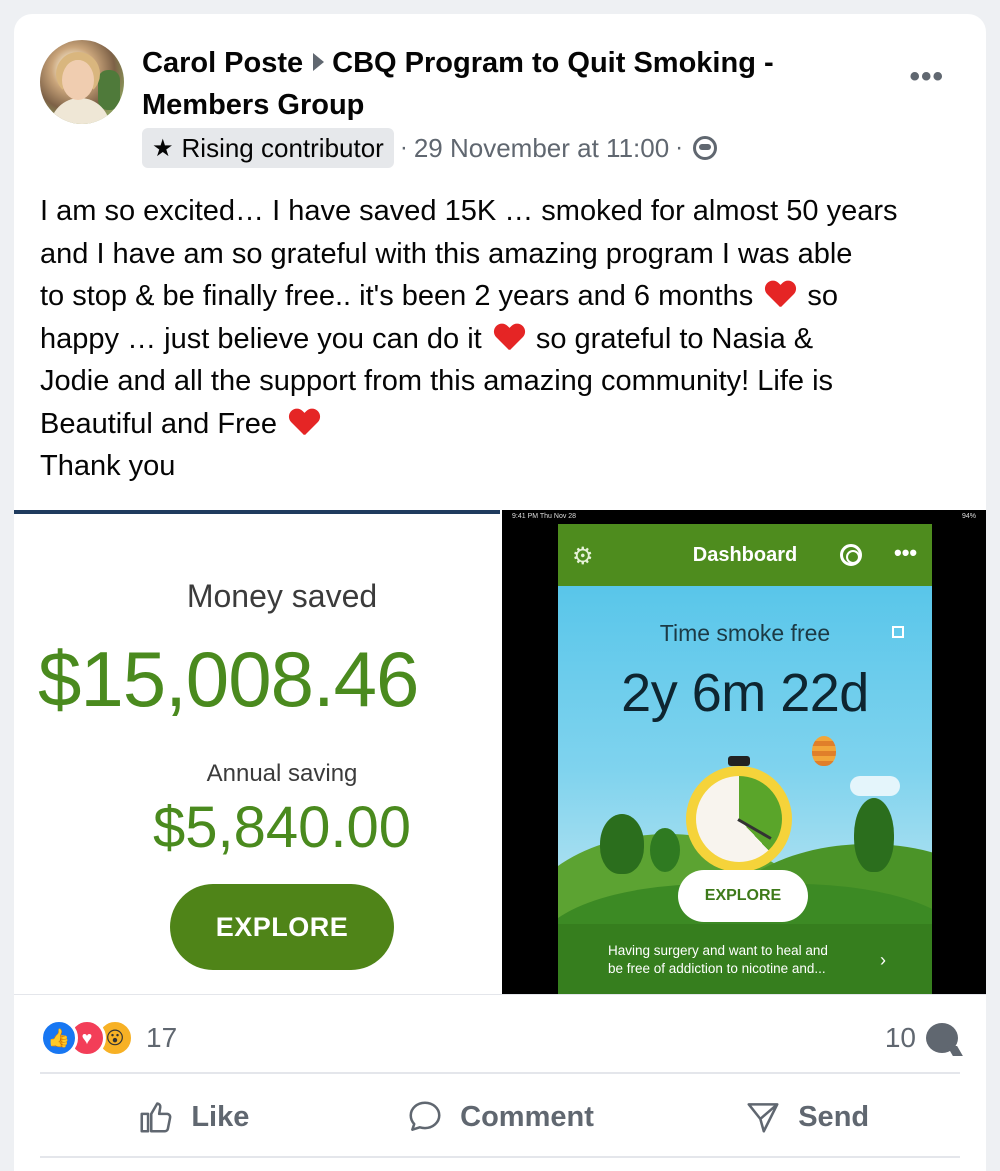 The width and height of the screenshot is (1000, 1171). What do you see at coordinates (425, 1116) in the screenshot?
I see `comment-icon` at bounding box center [425, 1116].